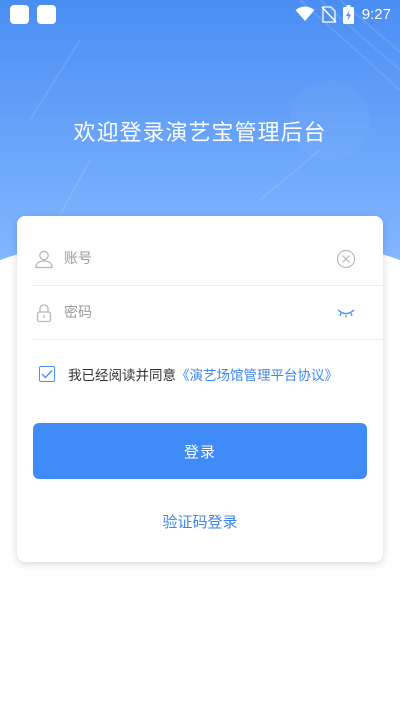 The image size is (400, 710). I want to click on password-input, so click(189, 312).